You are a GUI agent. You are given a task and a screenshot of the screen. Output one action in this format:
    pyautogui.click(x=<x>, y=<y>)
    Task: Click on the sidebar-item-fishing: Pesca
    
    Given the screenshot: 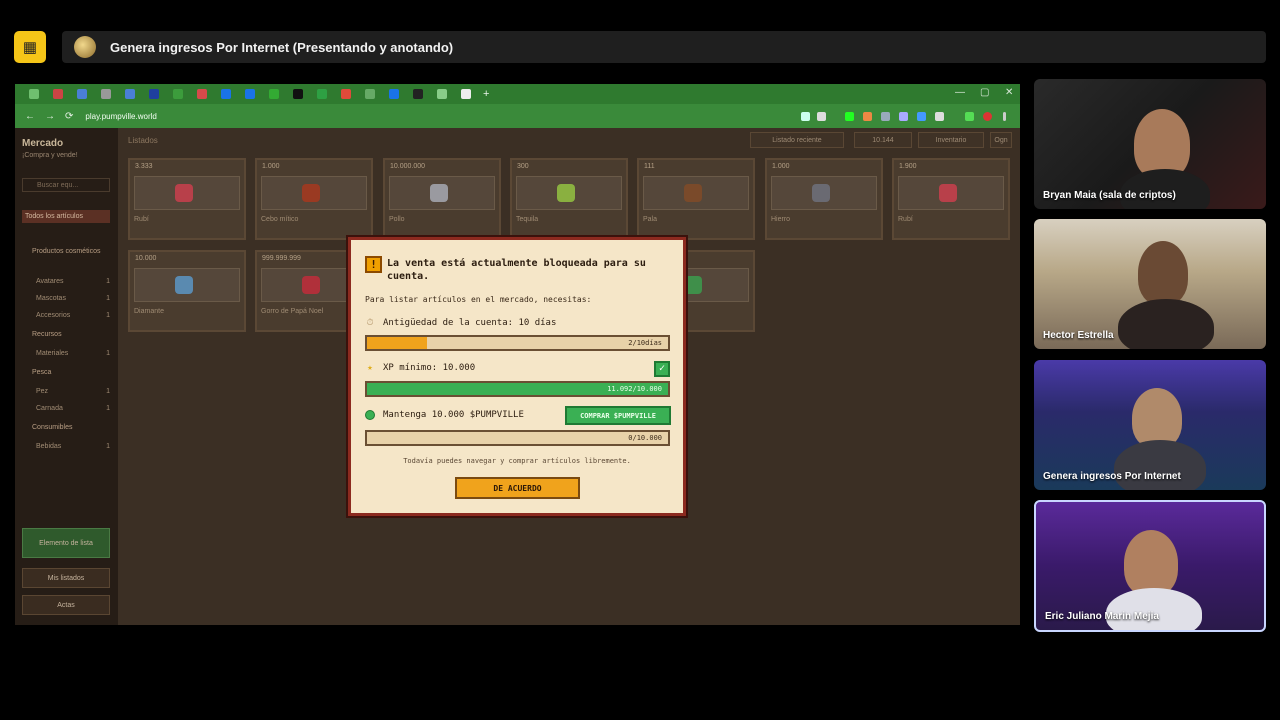 What is the action you would take?
    pyautogui.click(x=66, y=372)
    